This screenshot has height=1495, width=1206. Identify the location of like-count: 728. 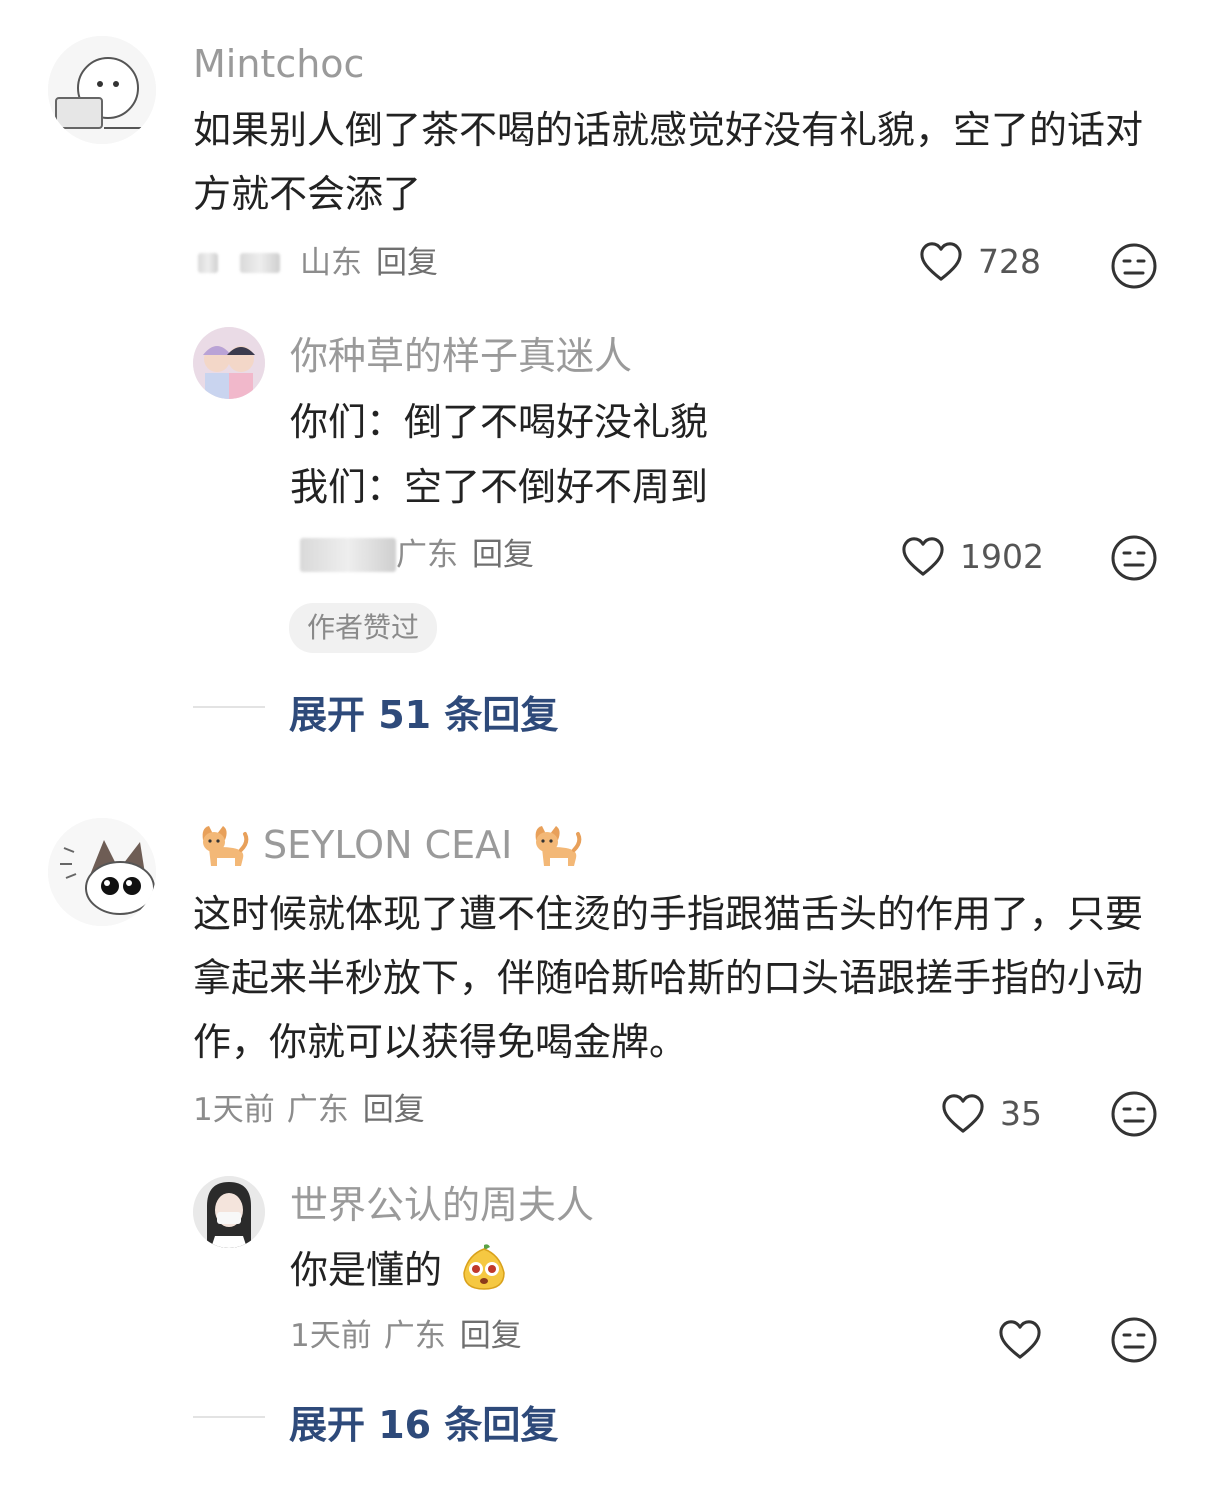
(1009, 261).